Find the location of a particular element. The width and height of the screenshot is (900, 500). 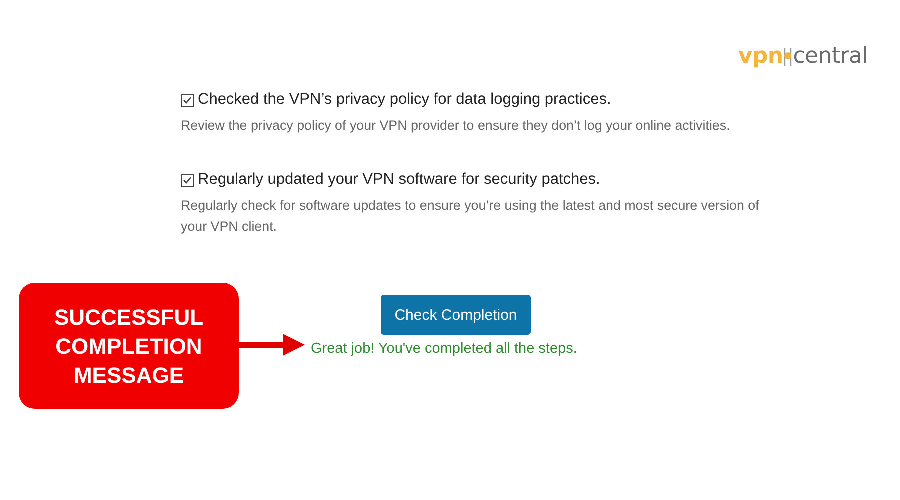

logo-text: vpn is located at coordinates (761, 57).